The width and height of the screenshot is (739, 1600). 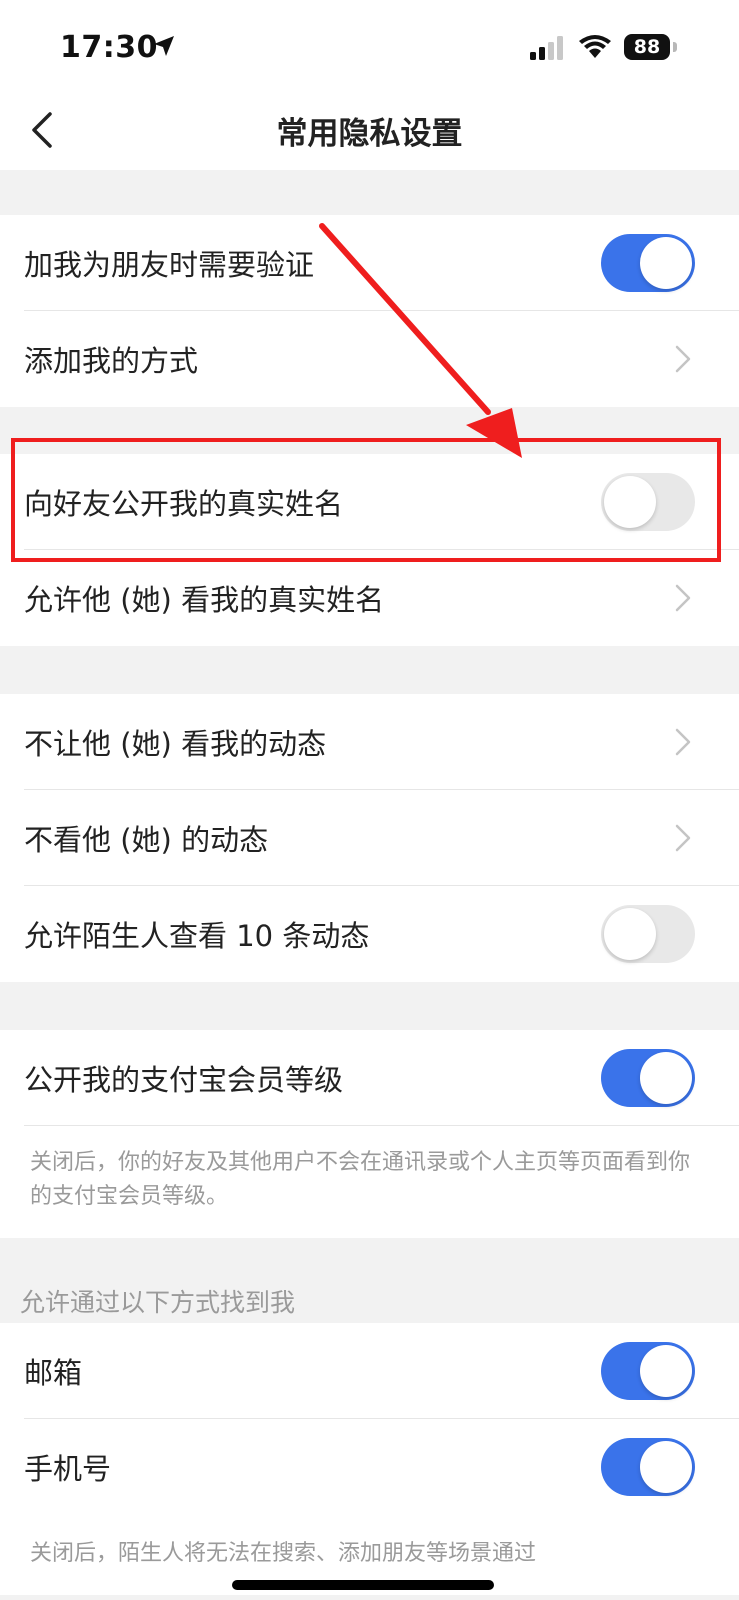 I want to click on page-title: 常用隐私设置, so click(x=369, y=134).